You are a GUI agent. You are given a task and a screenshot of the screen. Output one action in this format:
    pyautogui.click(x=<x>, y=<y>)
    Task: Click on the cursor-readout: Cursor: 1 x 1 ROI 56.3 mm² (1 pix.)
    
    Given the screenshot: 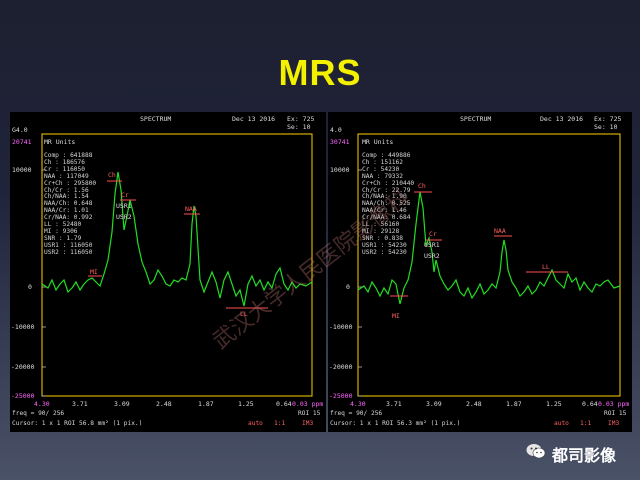 What is the action you would take?
    pyautogui.click(x=395, y=423)
    